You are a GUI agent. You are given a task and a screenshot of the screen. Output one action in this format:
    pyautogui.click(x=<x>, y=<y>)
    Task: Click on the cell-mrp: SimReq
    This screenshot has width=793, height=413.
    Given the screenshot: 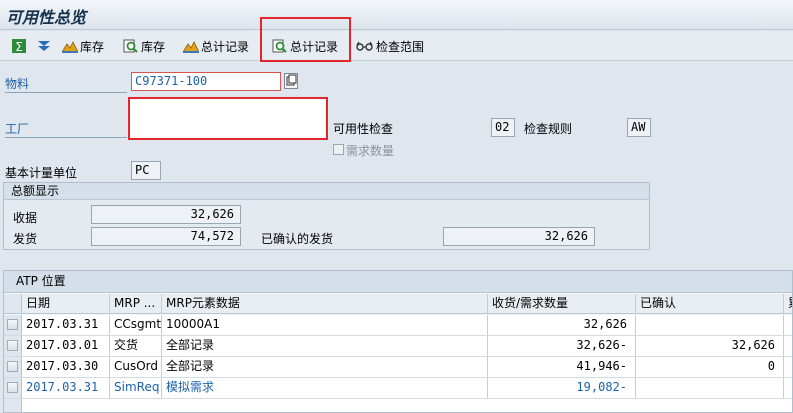 What is the action you would take?
    pyautogui.click(x=136, y=388)
    